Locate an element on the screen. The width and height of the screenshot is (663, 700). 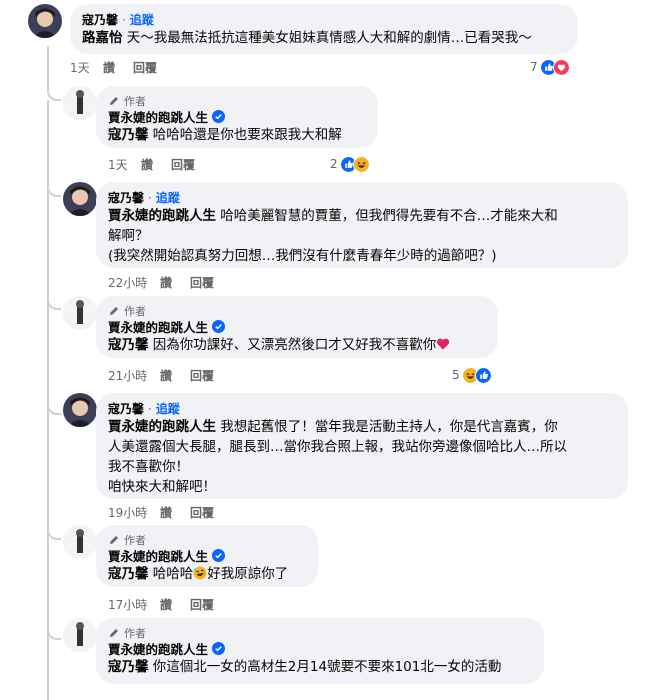
reaction-summary: 2 is located at coordinates (350, 164).